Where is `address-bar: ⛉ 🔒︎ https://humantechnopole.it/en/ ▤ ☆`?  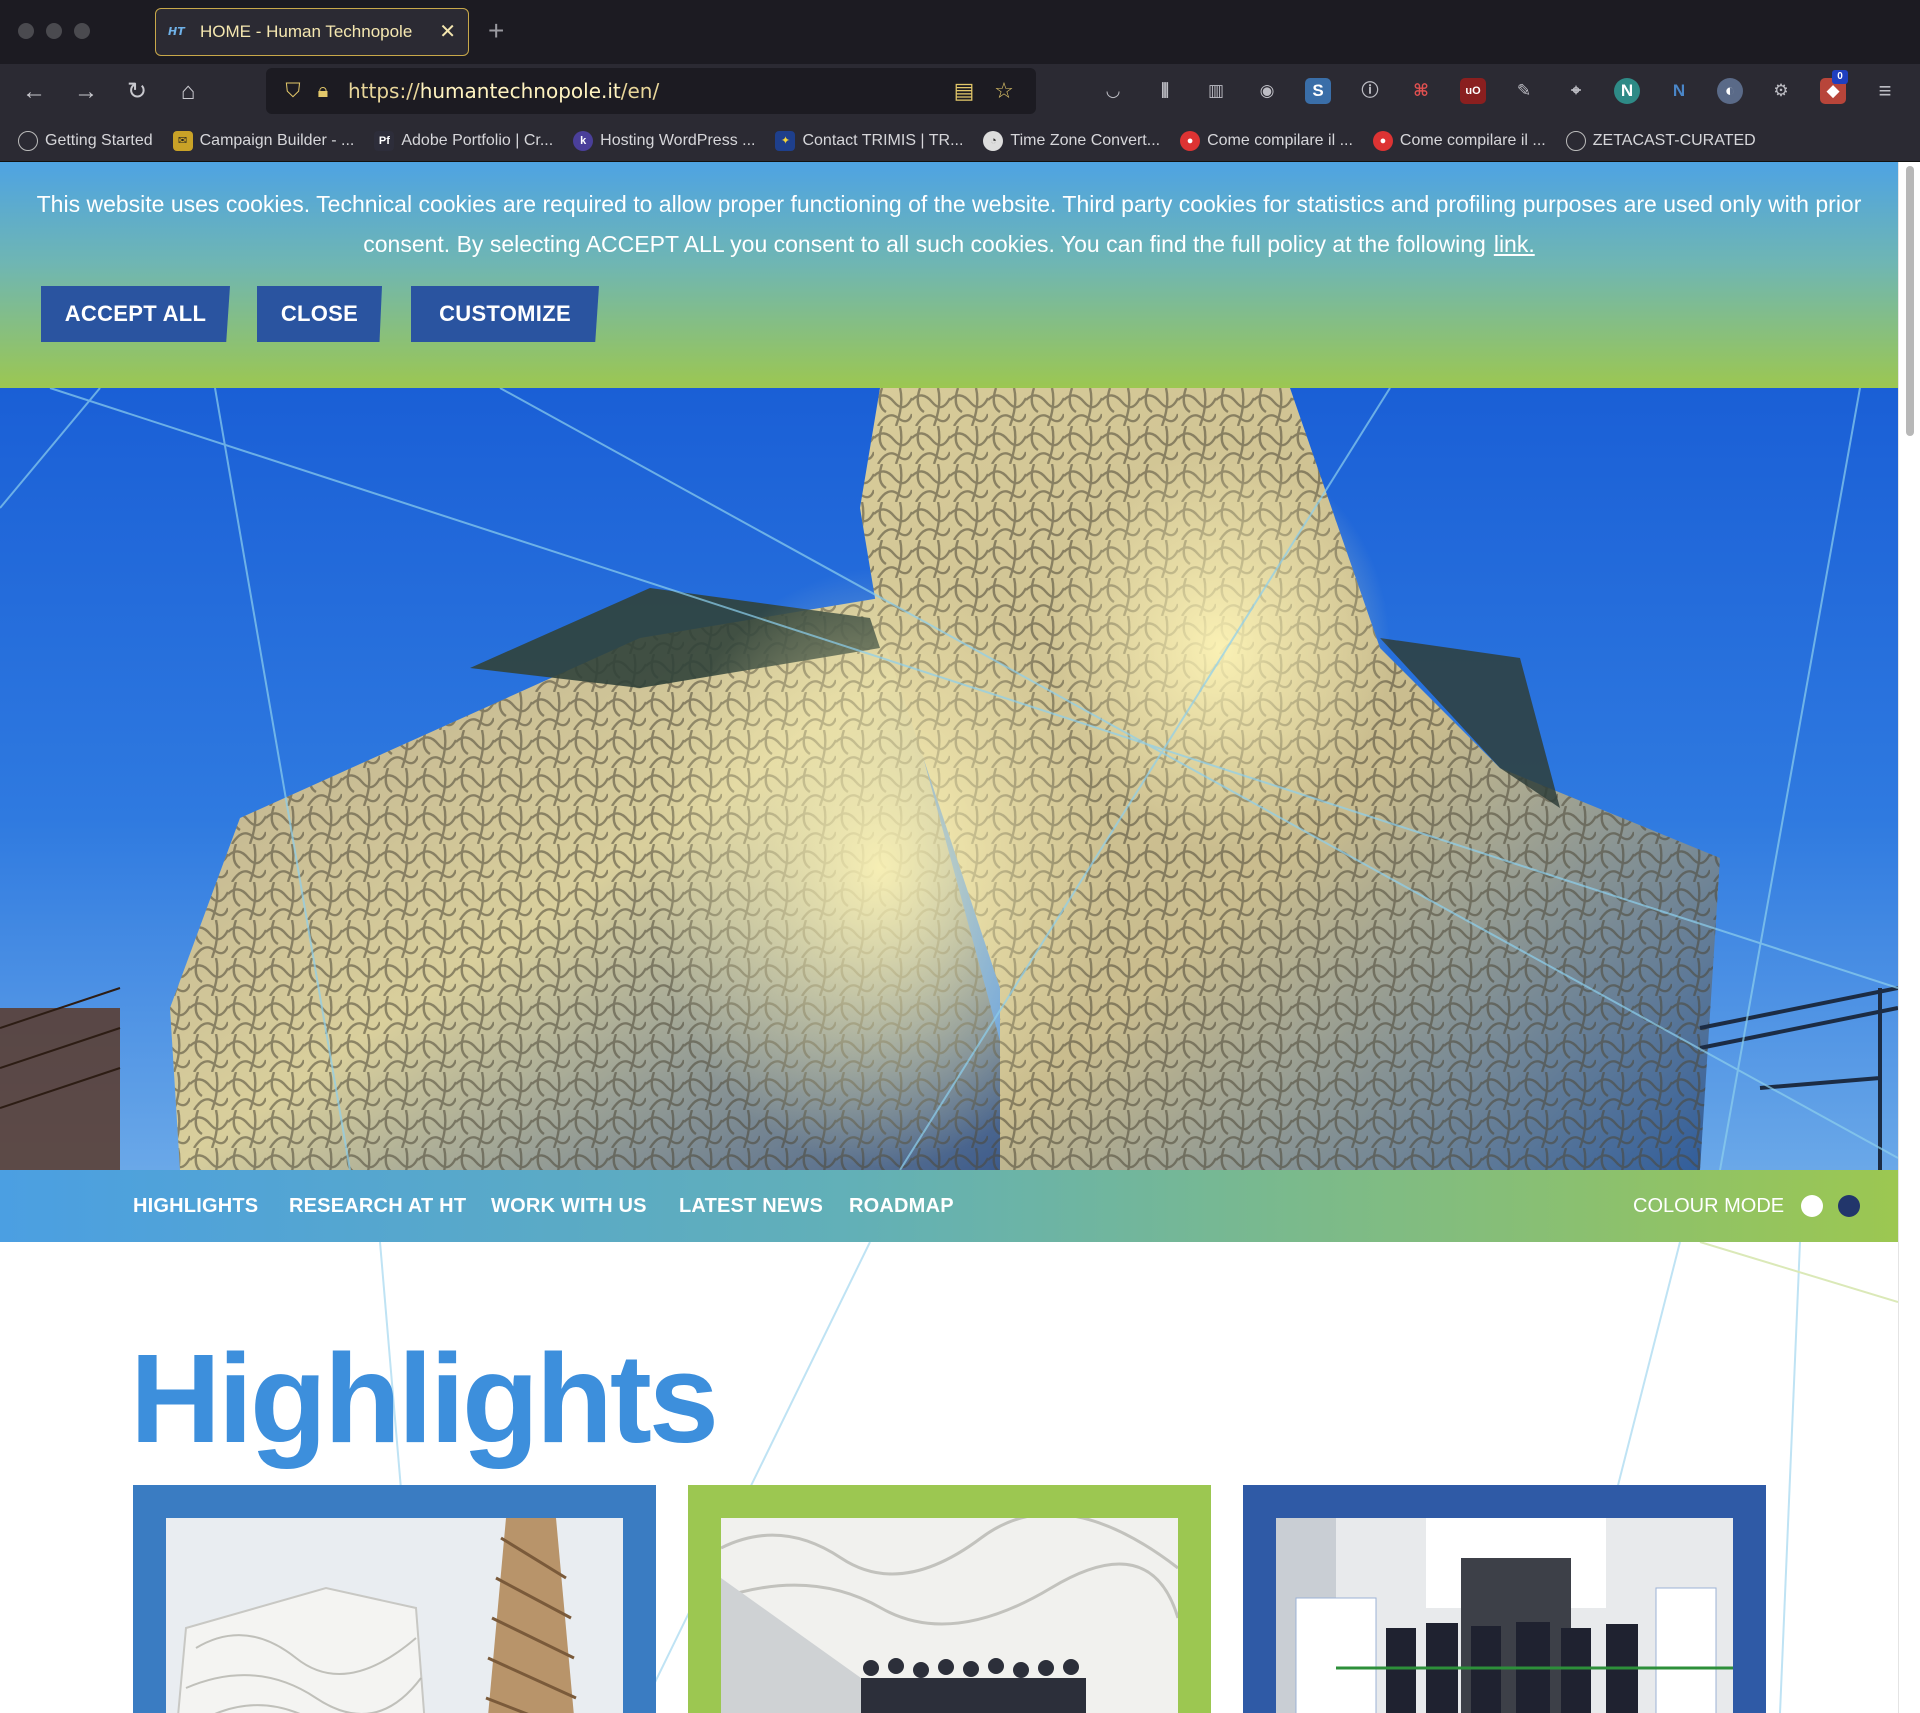 address-bar: ⛉ 🔒︎ https://humantechnopole.it/en/ ▤ ☆ is located at coordinates (651, 91).